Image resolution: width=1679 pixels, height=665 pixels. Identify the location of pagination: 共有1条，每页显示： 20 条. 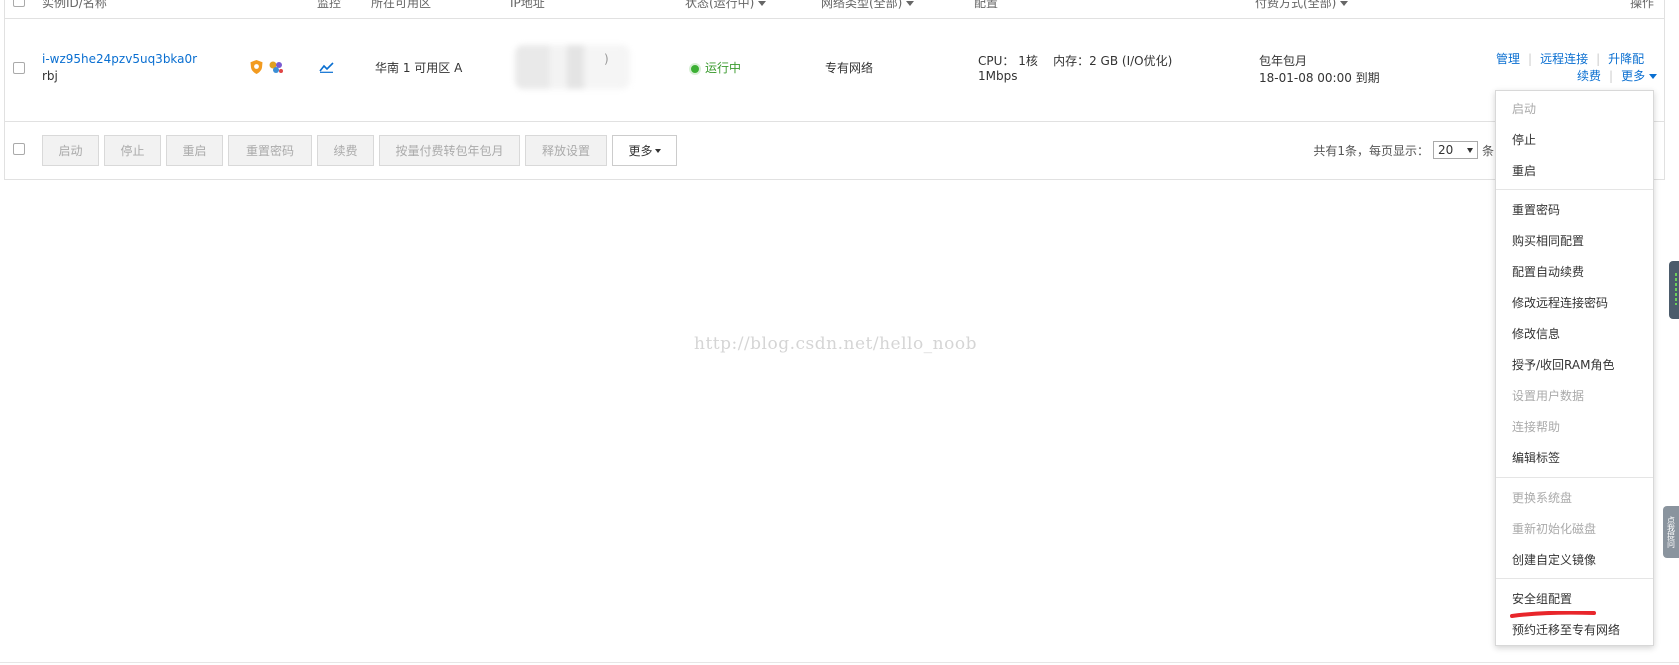
(1403, 150).